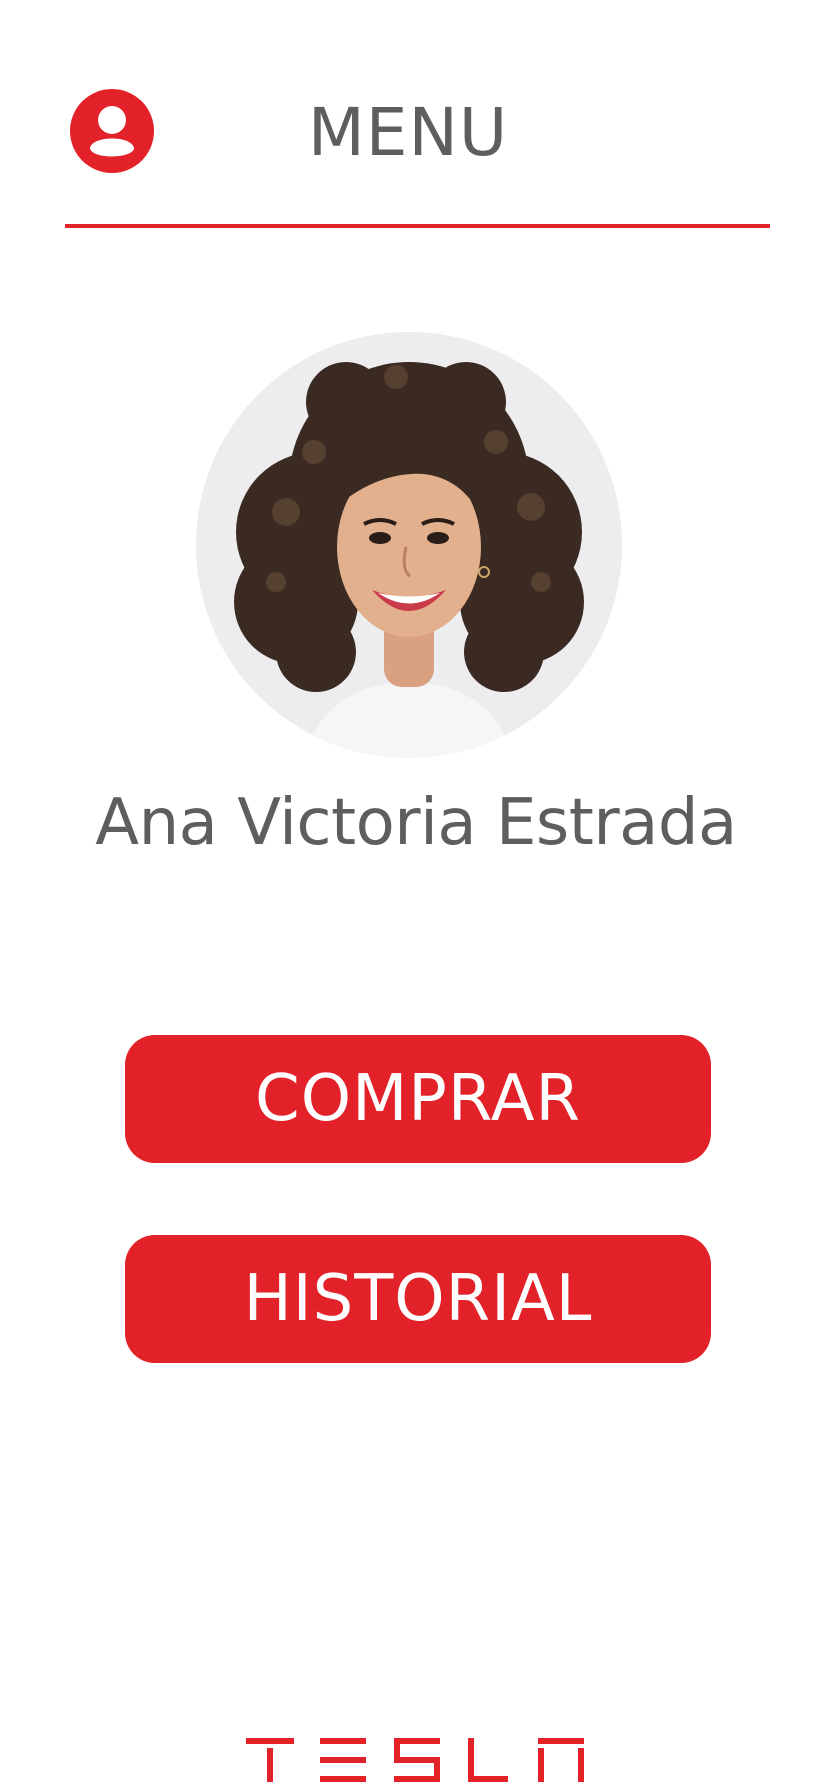  Describe the element at coordinates (408, 132) in the screenshot. I see `page-title: MENU` at that location.